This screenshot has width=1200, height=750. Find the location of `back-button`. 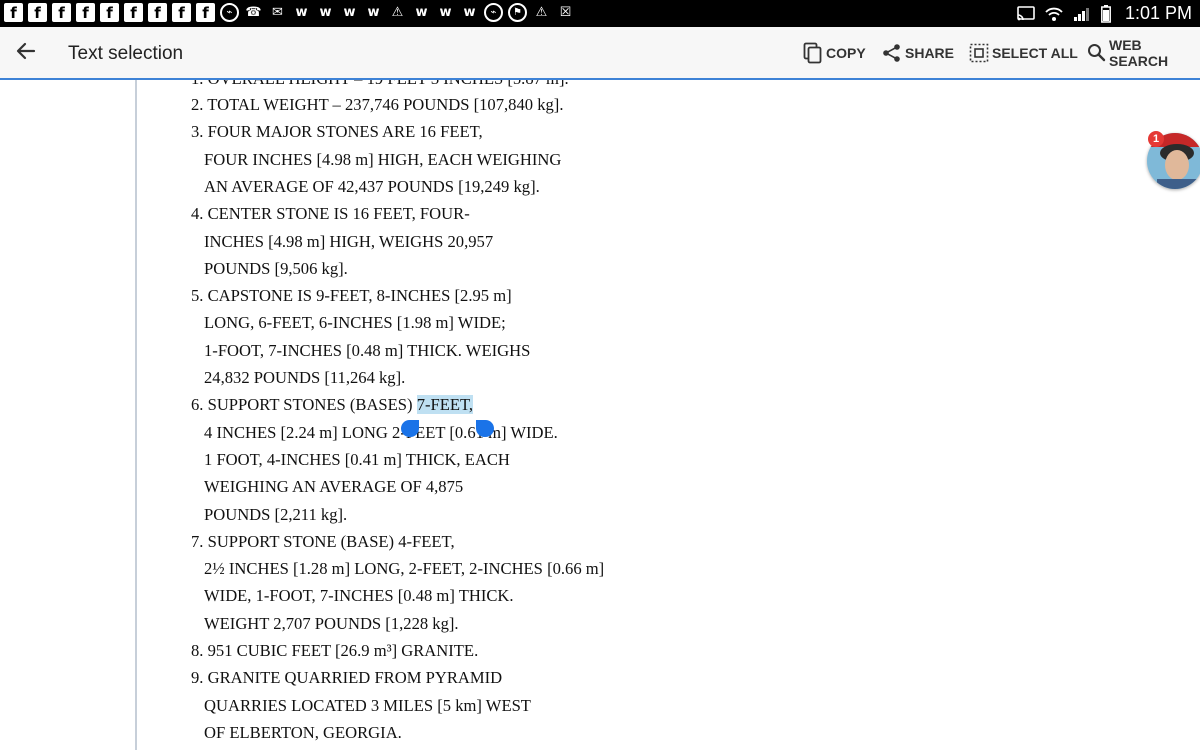

back-button is located at coordinates (26, 53).